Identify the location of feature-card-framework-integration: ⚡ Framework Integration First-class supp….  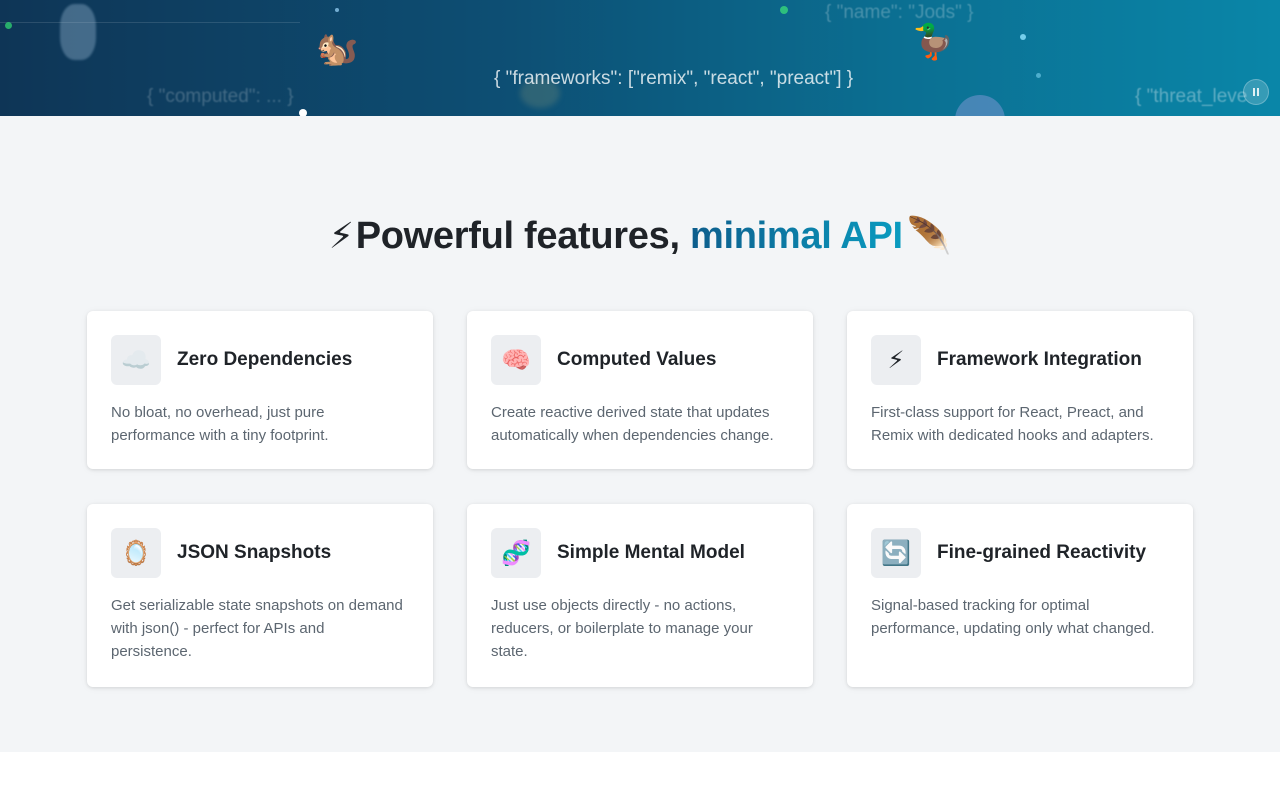
(1020, 390).